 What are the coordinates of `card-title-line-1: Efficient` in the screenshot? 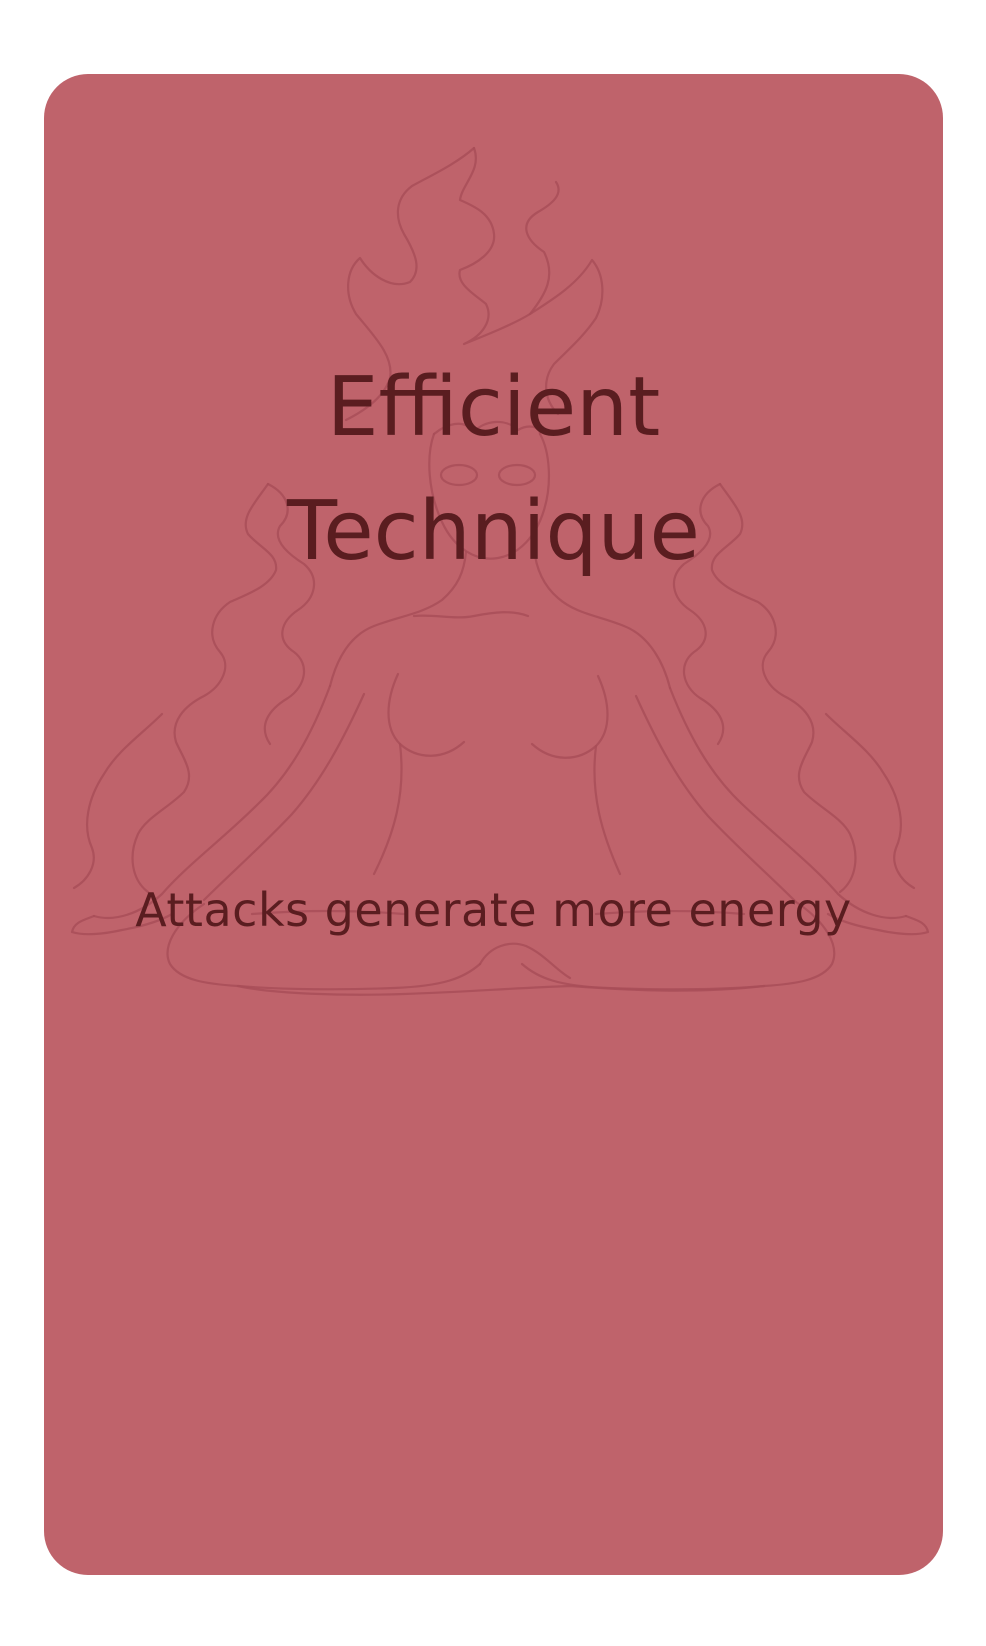 It's located at (493, 407).